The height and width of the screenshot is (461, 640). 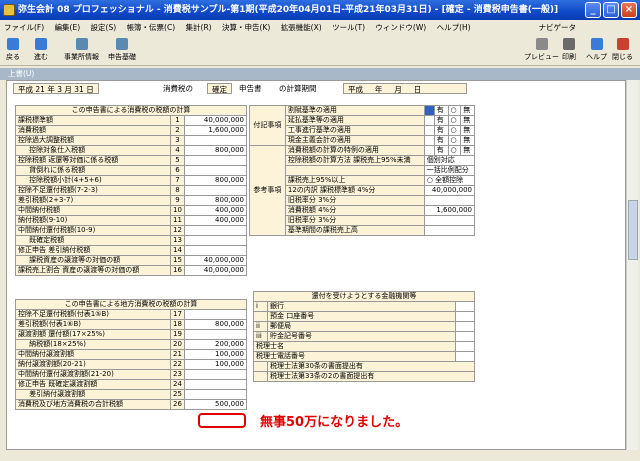 What do you see at coordinates (569, 44) in the screenshot?
I see `printer-icon` at bounding box center [569, 44].